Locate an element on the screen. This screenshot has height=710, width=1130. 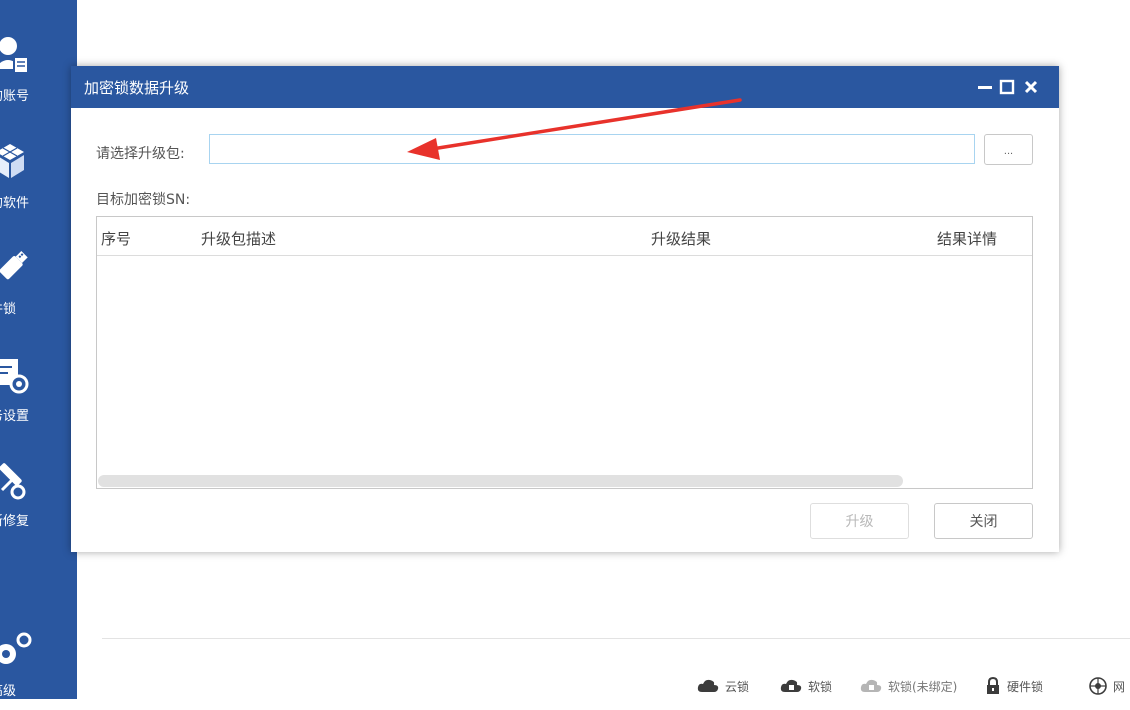
horizontal-scrollbar is located at coordinates (500, 481).